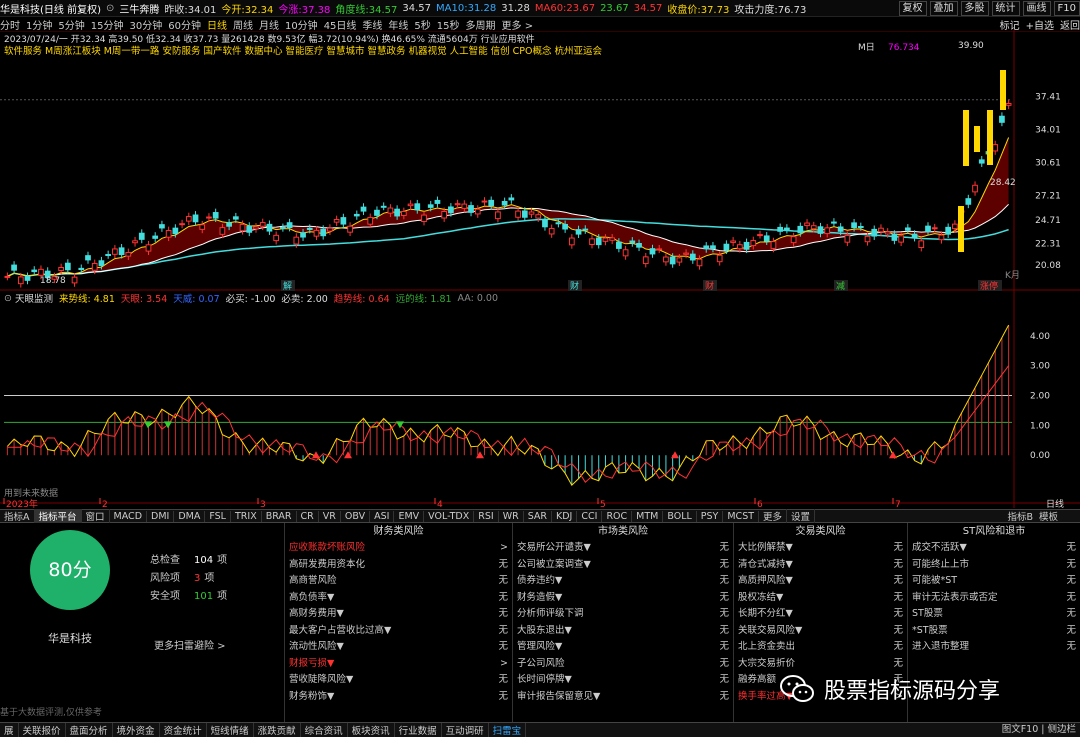 This screenshot has height=737, width=1080. I want to click on risk-item: 可能被*ST 无, so click(994, 581).